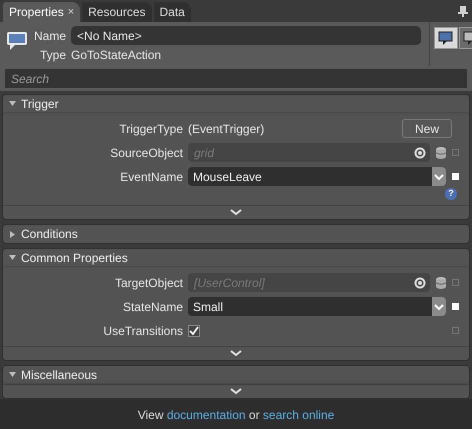 The height and width of the screenshot is (429, 472). Describe the element at coordinates (49, 234) in the screenshot. I see `section-title: Conditions` at that location.